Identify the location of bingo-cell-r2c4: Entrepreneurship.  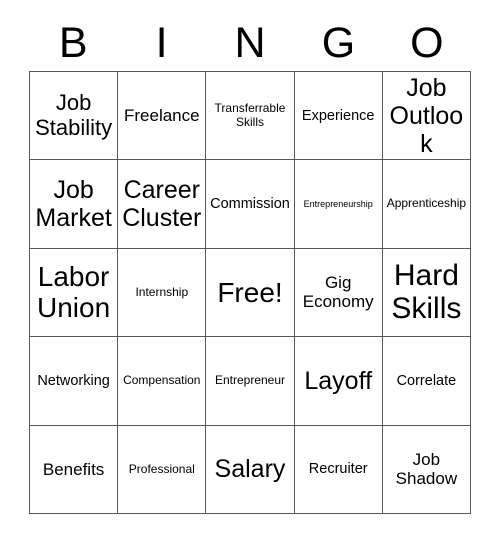
(338, 204).